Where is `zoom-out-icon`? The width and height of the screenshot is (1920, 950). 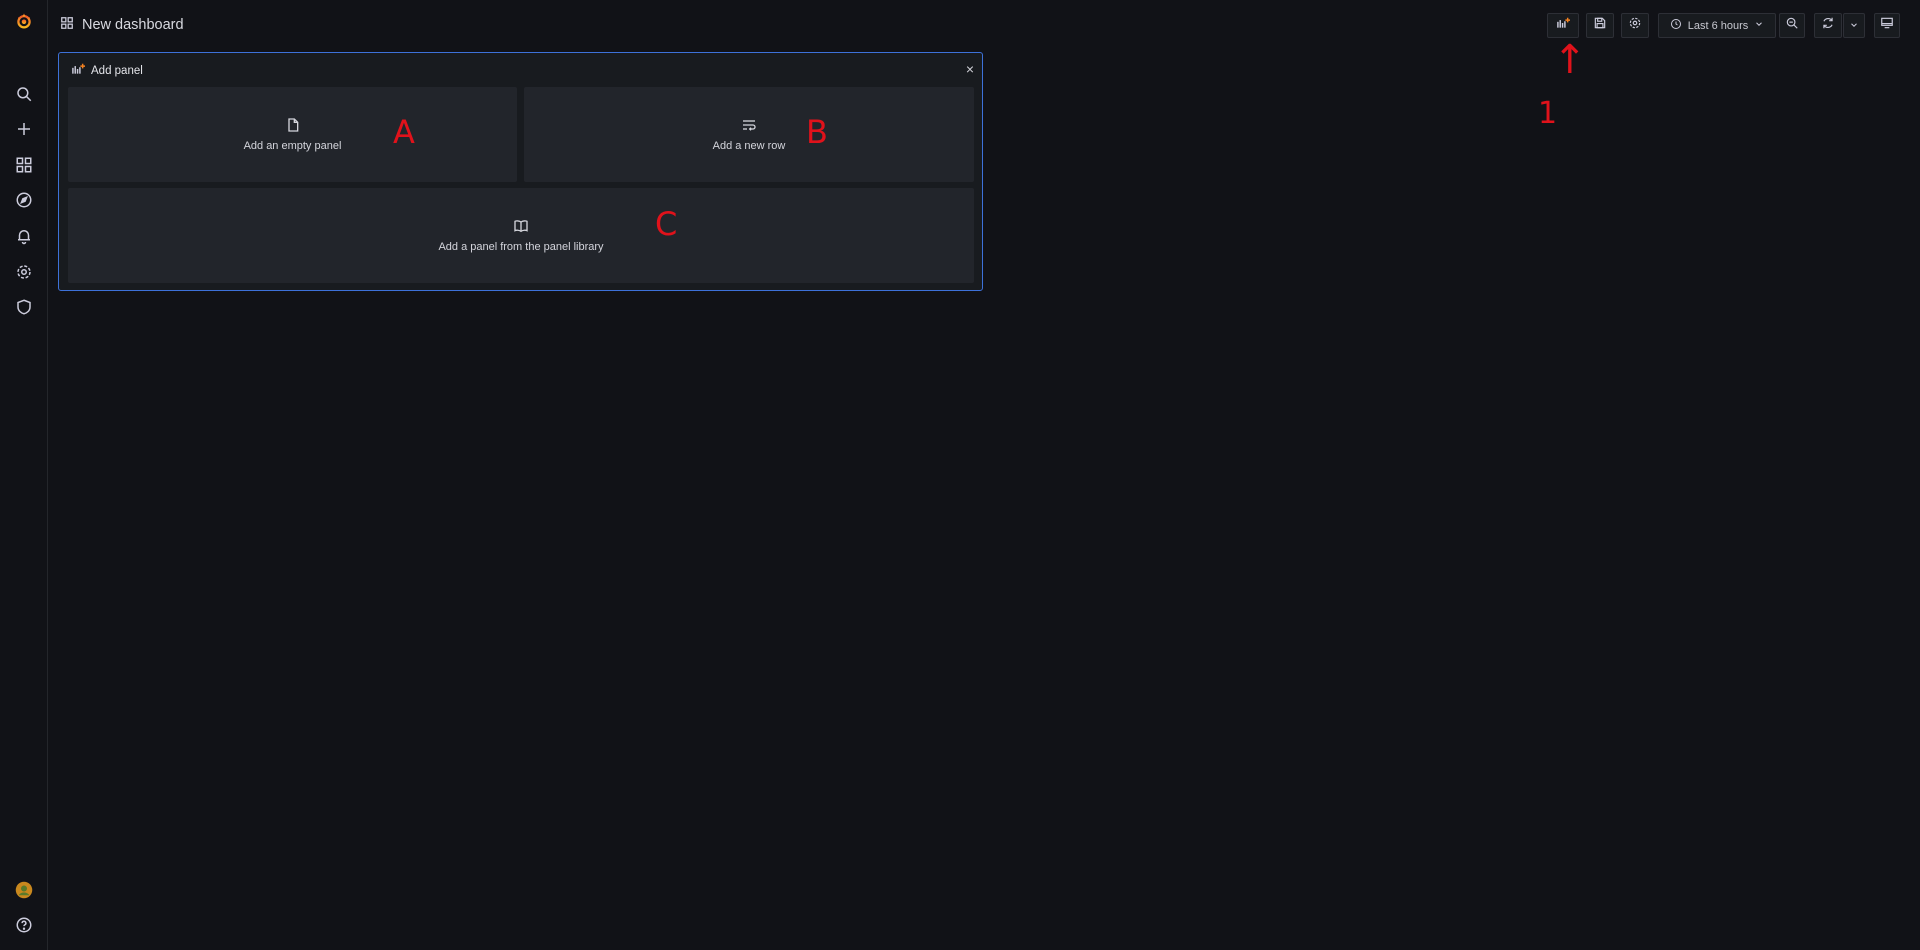 zoom-out-icon is located at coordinates (1792, 25).